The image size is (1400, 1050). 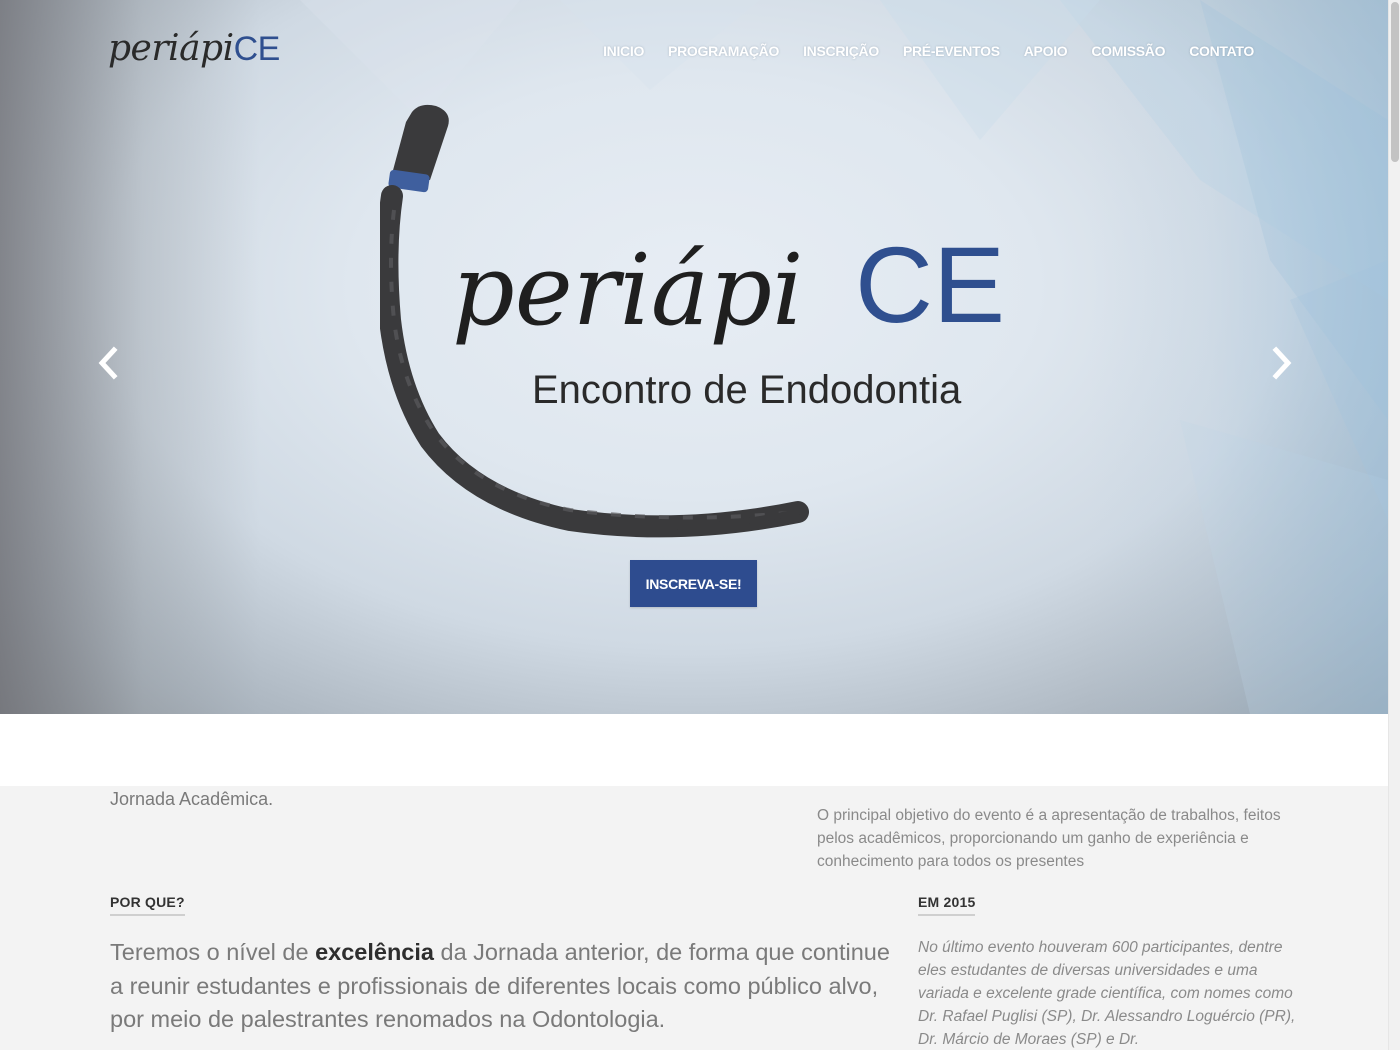 What do you see at coordinates (930, 284) in the screenshot?
I see `event-logo-ce: CE` at bounding box center [930, 284].